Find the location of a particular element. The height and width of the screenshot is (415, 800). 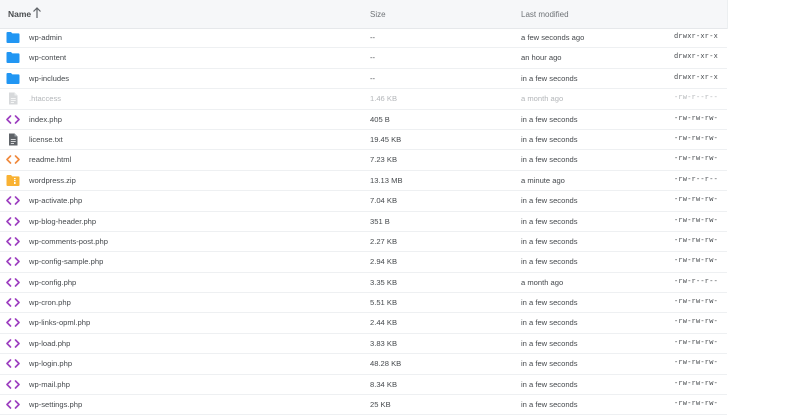

file-name: wp-comments-post.php is located at coordinates (68, 241).